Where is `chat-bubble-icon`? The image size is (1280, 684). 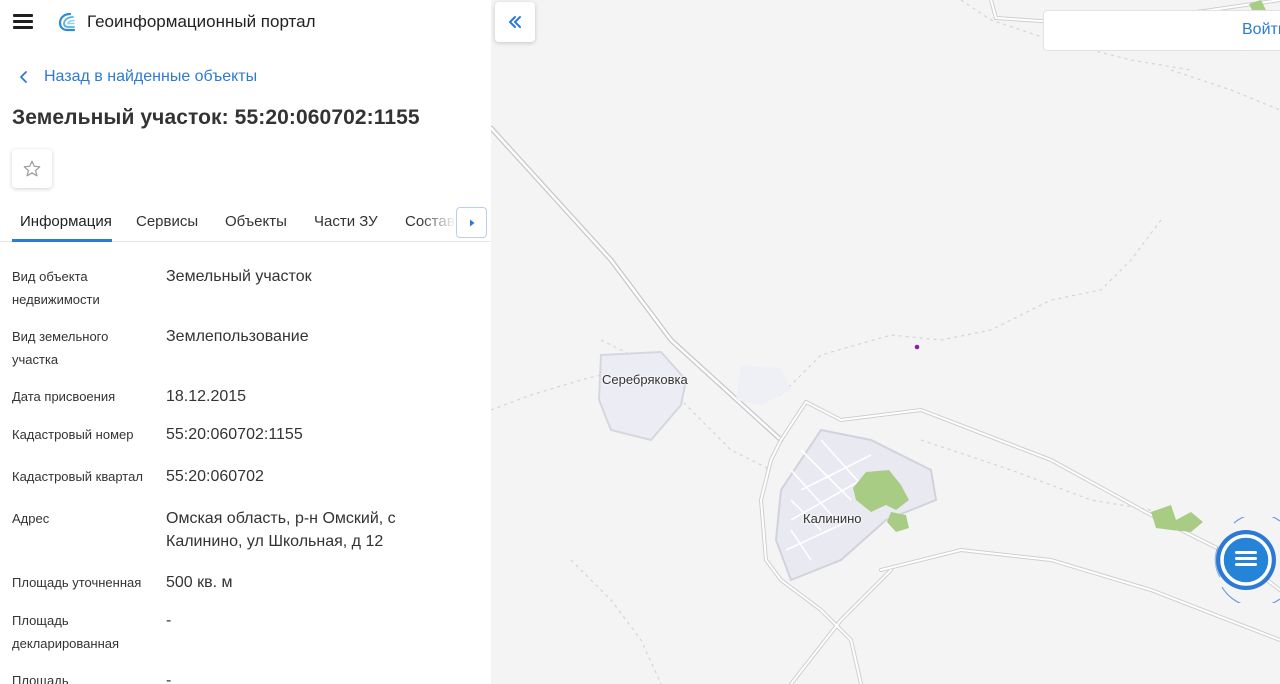 chat-bubble-icon is located at coordinates (1246, 558).